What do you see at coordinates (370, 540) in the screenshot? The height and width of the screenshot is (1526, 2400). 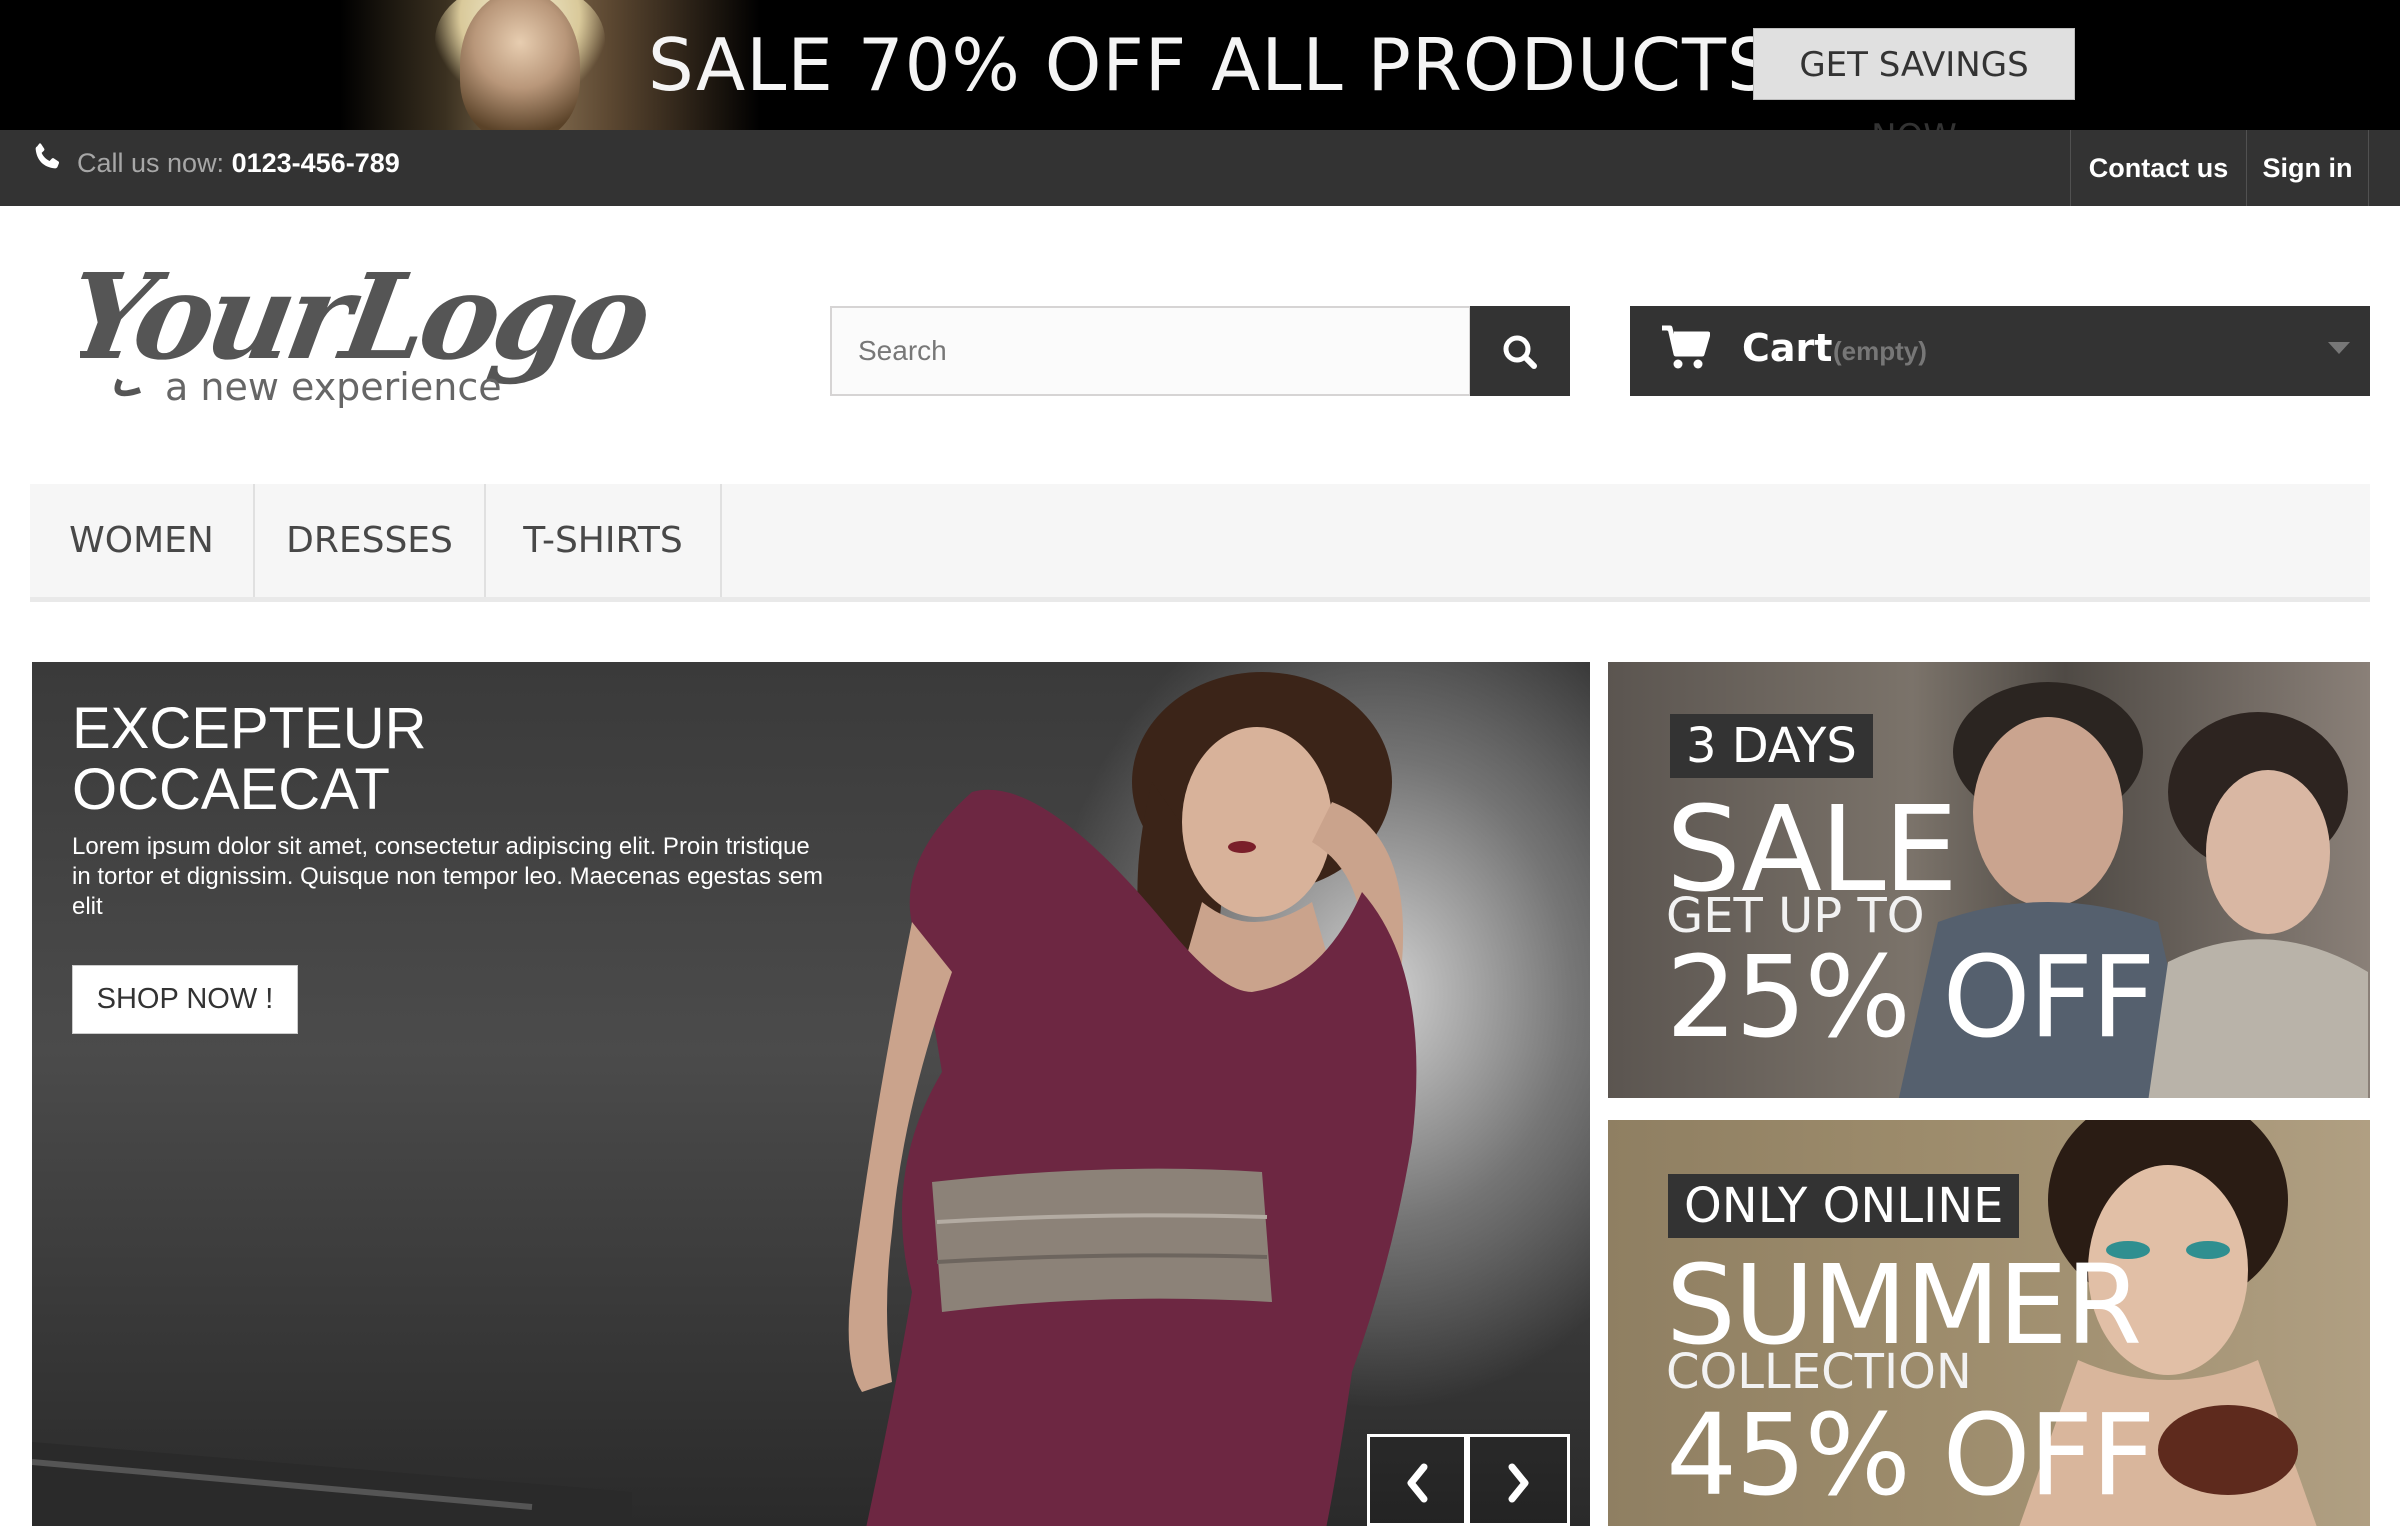 I see `menu-item-dresses: DRESSES` at bounding box center [370, 540].